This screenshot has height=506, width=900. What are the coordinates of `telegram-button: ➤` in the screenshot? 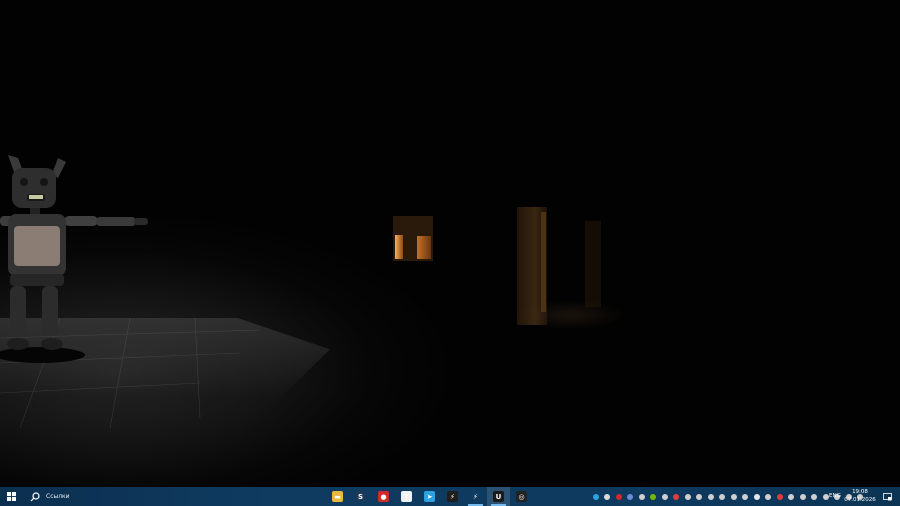 It's located at (429, 496).